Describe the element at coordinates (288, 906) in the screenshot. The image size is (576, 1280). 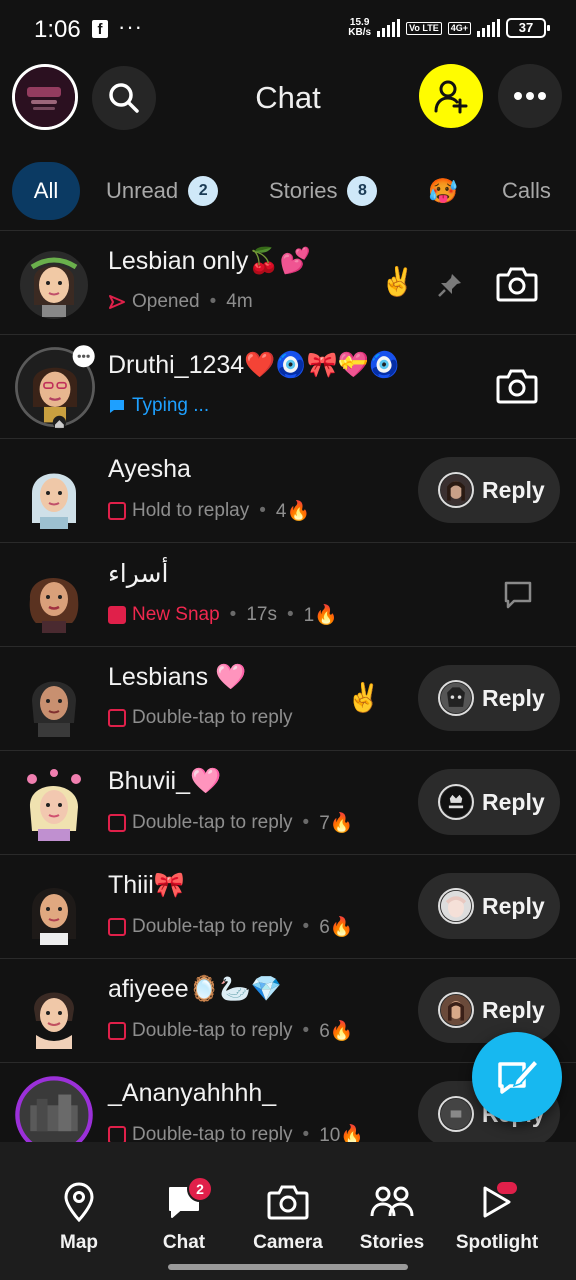
I see `chat-row: Thiii🎀 Double-tap to reply • 6🔥 Reply` at that location.